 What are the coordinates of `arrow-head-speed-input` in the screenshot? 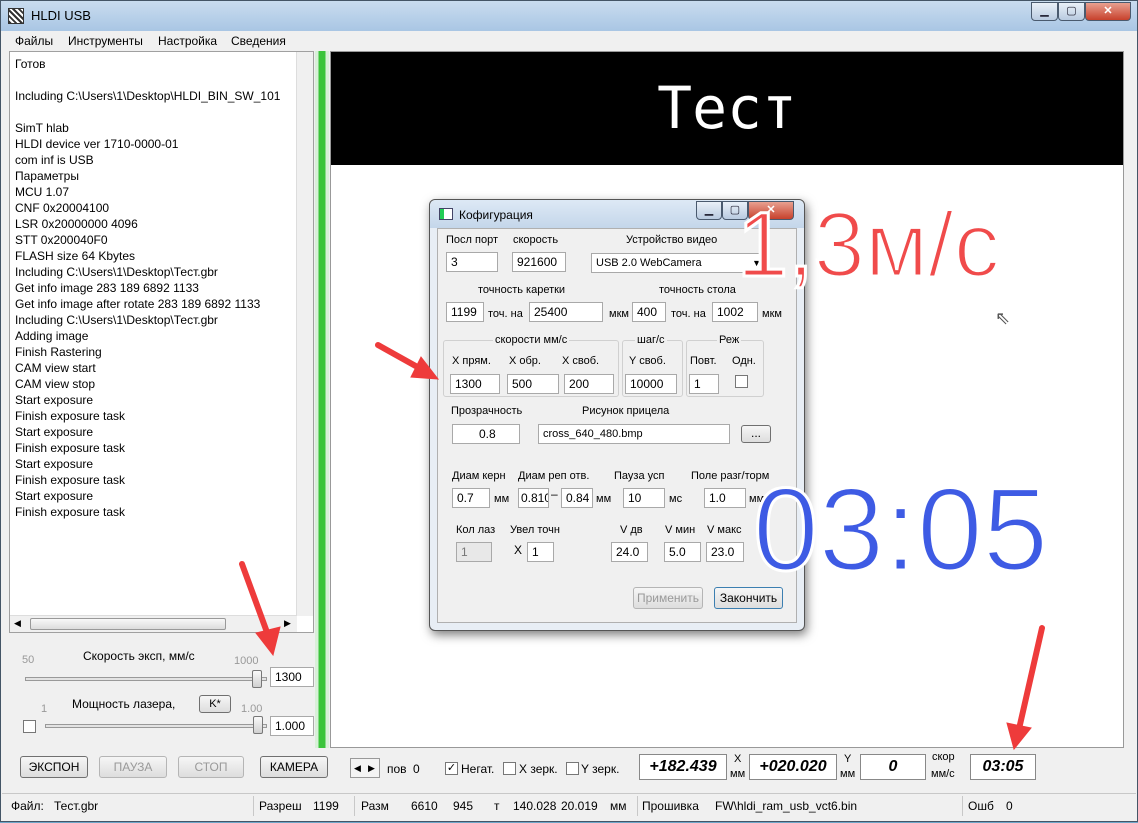 It's located at (268, 641).